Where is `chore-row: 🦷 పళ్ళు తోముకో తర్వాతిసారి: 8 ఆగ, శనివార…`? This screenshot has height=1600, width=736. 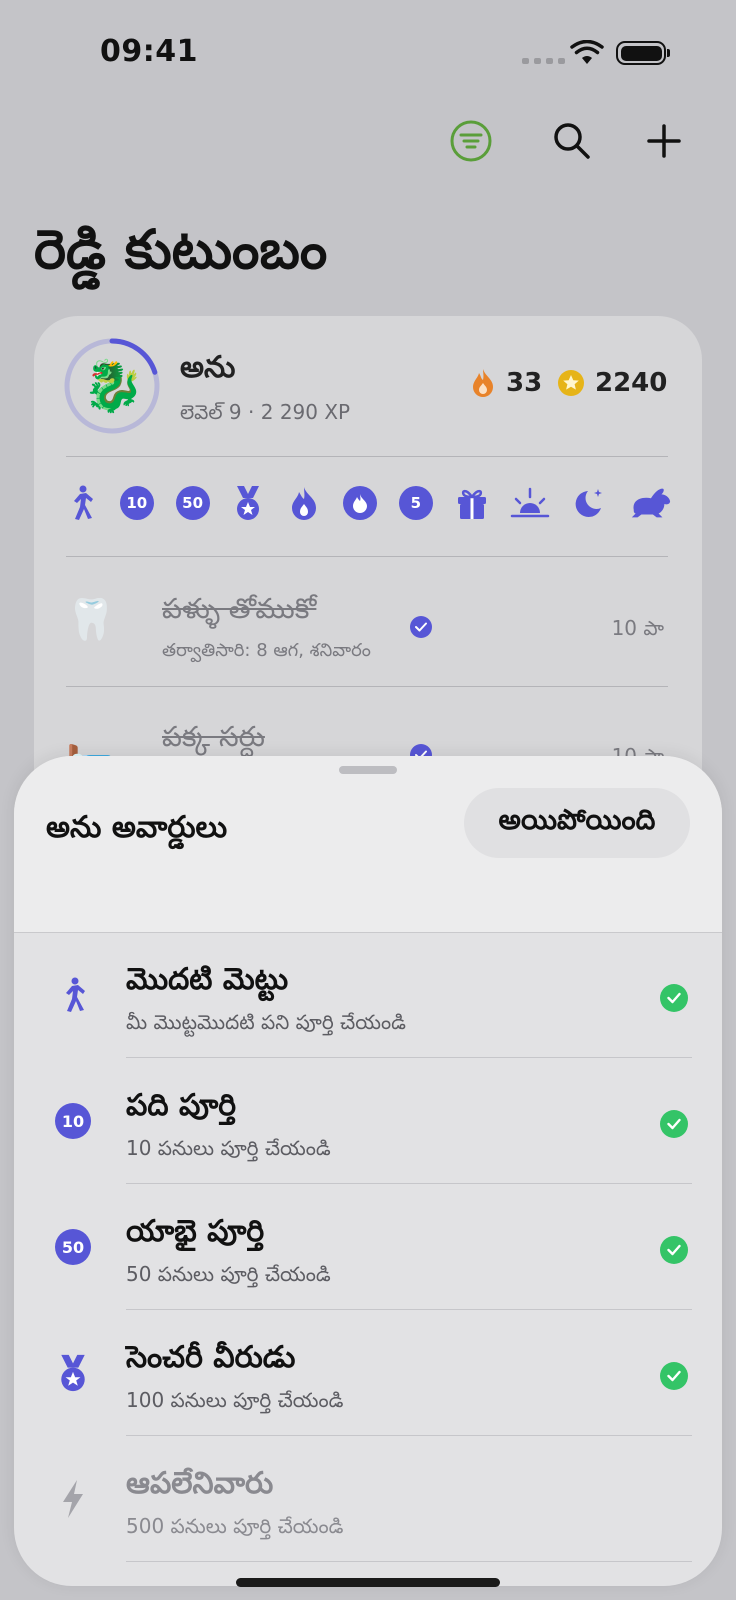 chore-row: 🦷 పళ్ళు తోముకో తర్వాతిసారి: 8 ఆగ, శనివార… is located at coordinates (367, 632).